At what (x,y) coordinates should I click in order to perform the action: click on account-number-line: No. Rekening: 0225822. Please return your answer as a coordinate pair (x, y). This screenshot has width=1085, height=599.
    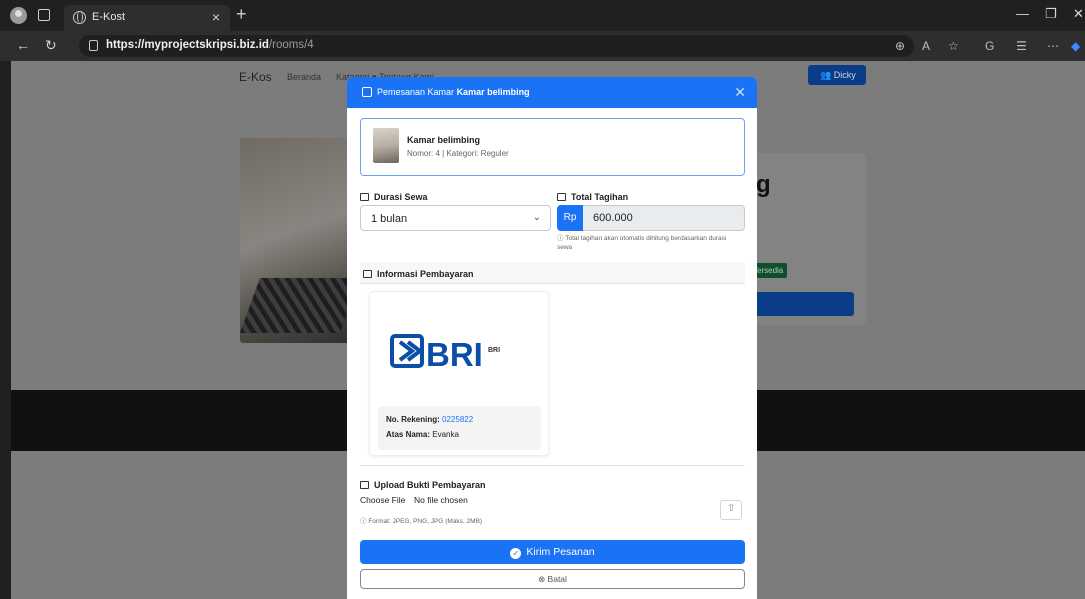
    Looking at the image, I should click on (430, 419).